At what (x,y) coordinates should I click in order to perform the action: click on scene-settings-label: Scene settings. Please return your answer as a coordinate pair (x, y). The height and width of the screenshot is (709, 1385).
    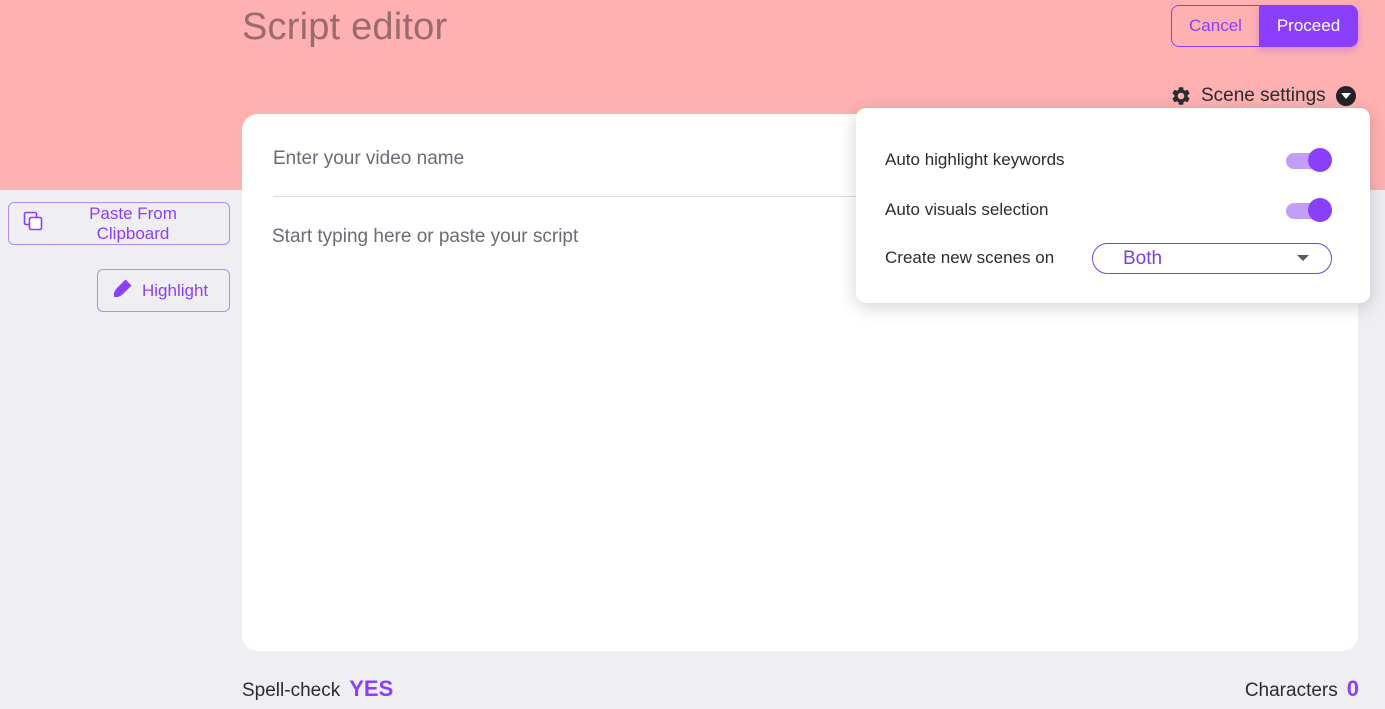
    Looking at the image, I should click on (1263, 95).